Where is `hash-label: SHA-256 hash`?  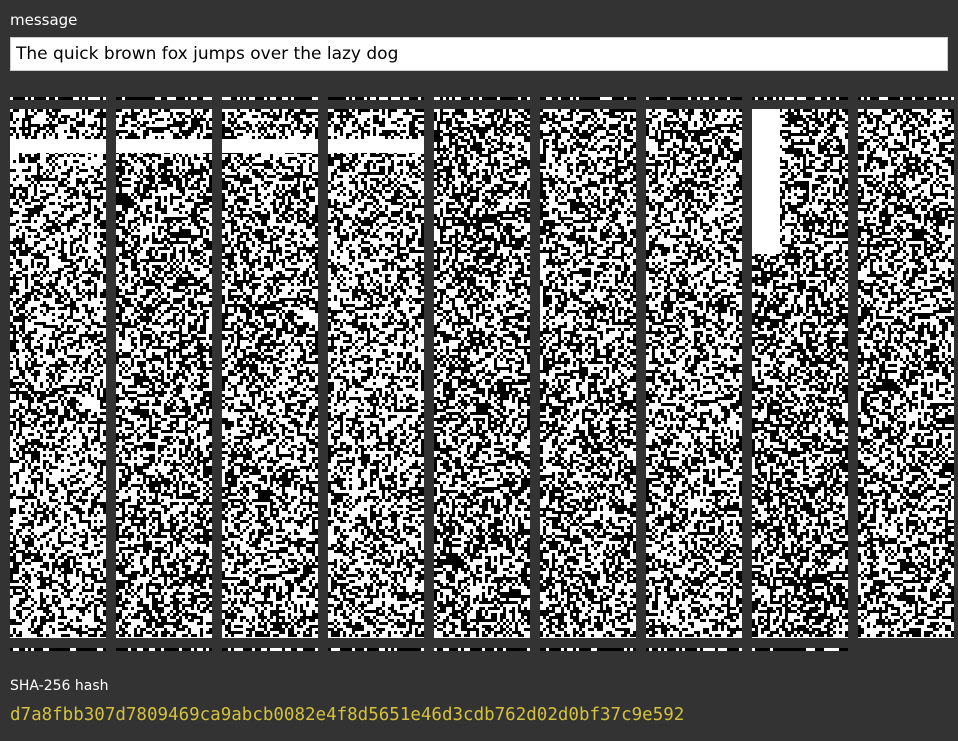 hash-label: SHA-256 hash is located at coordinates (59, 686).